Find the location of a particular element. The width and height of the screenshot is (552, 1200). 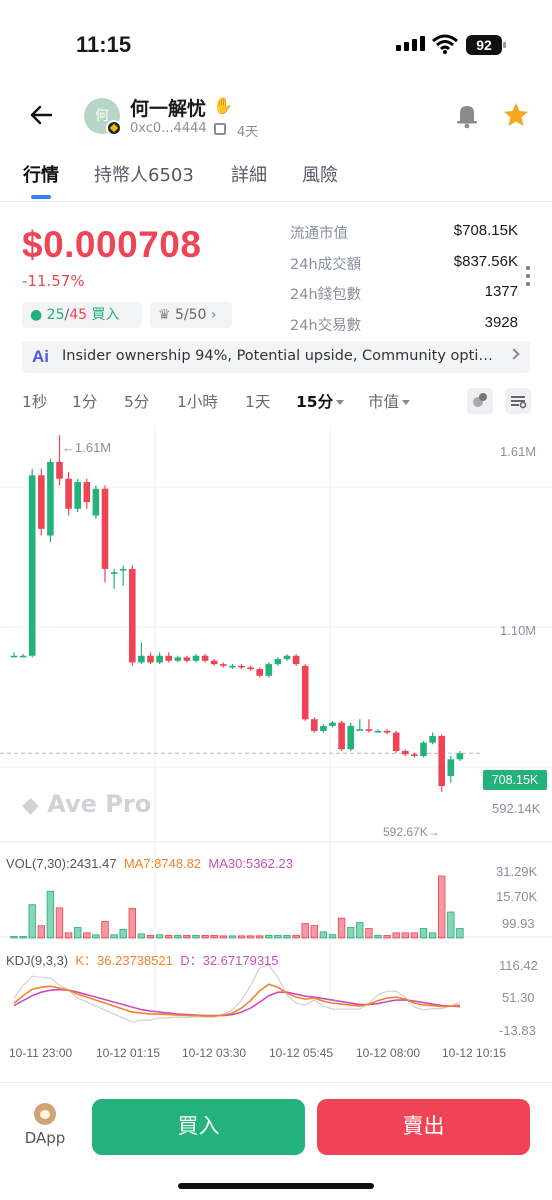

high-marker: ←1.61M is located at coordinates (87, 447).